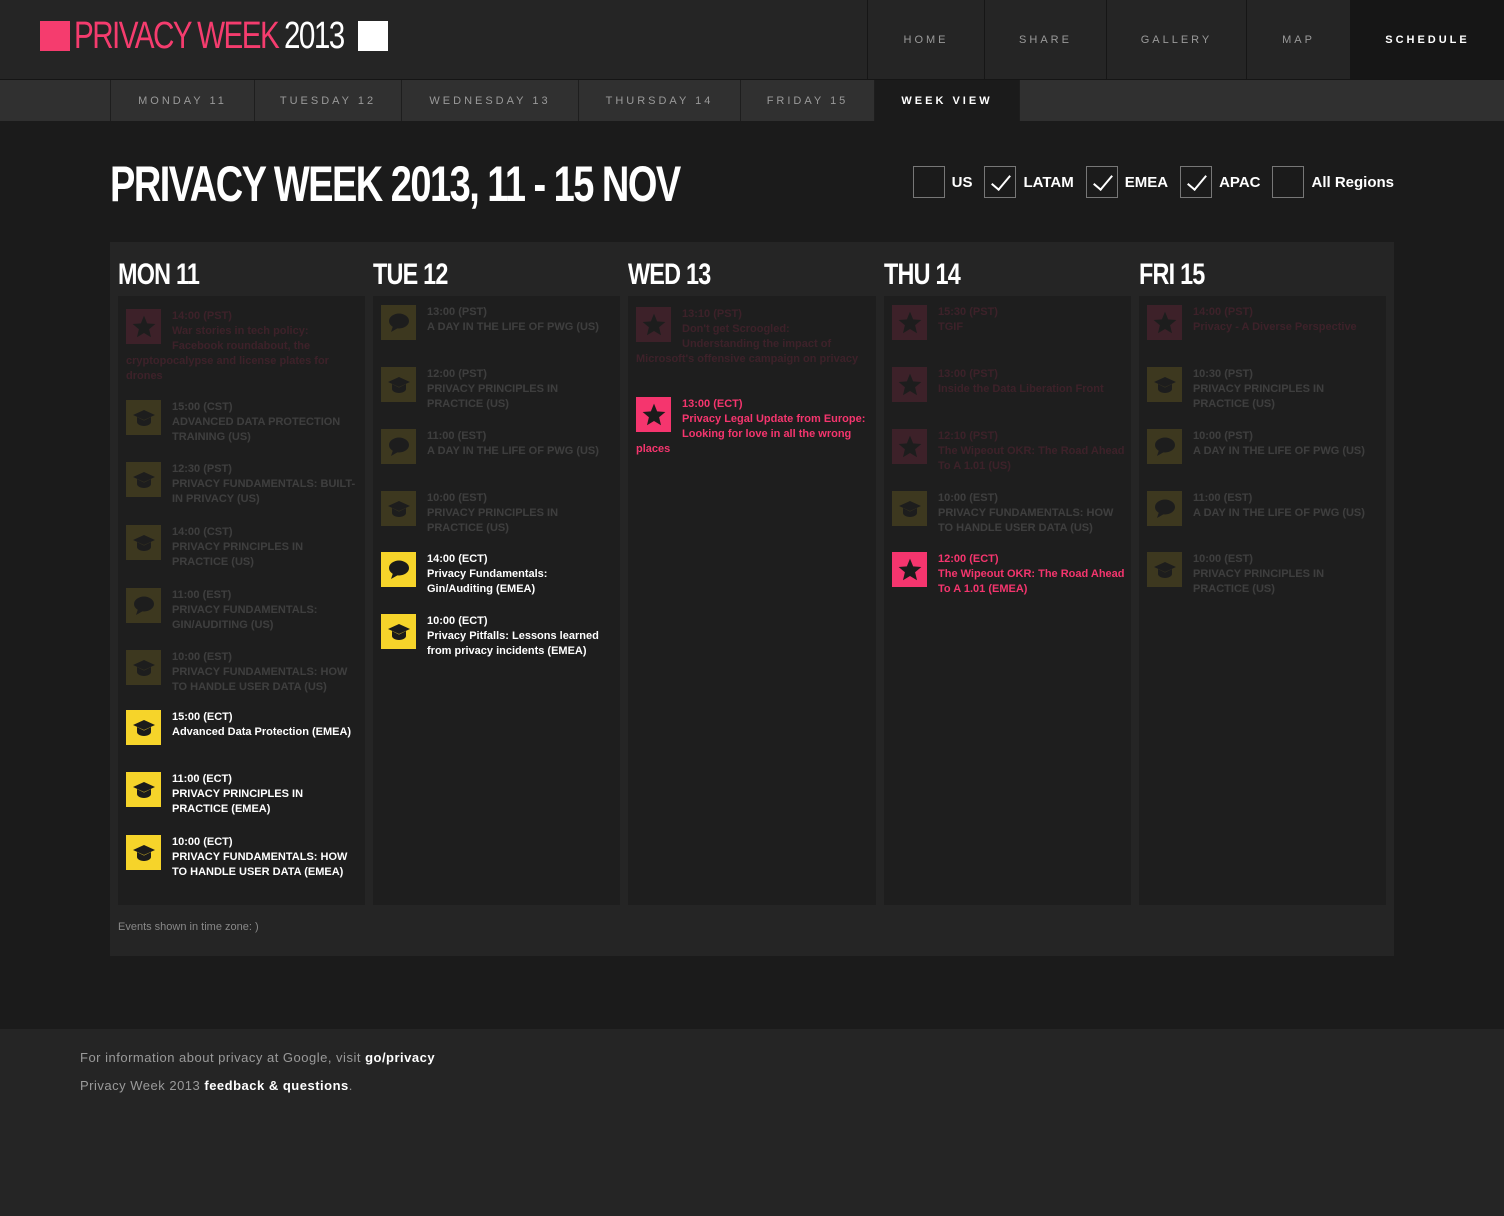 The image size is (1504, 1216). Describe the element at coordinates (1286, 506) in the screenshot. I see `event-text: 11:00 (EST) A DAY IN THE LIFE OF PWG (US)` at that location.